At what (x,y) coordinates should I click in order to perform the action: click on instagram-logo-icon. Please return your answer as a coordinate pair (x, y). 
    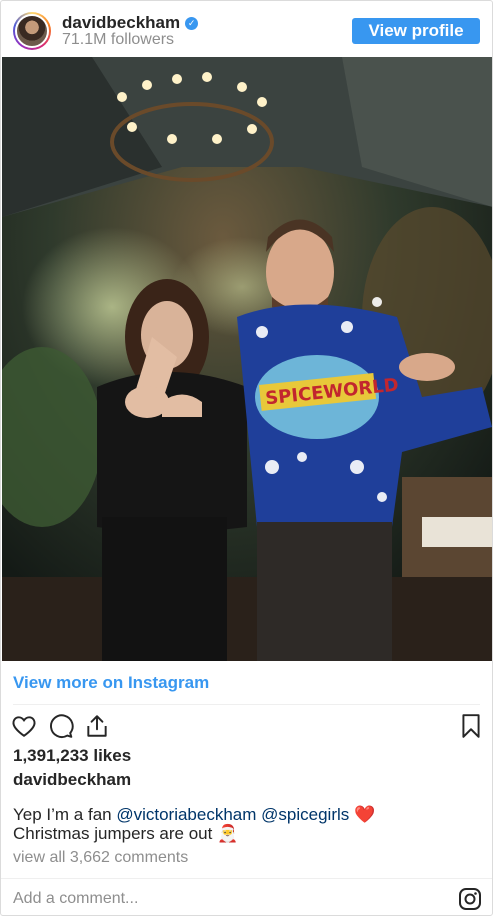
    Looking at the image, I should click on (470, 899).